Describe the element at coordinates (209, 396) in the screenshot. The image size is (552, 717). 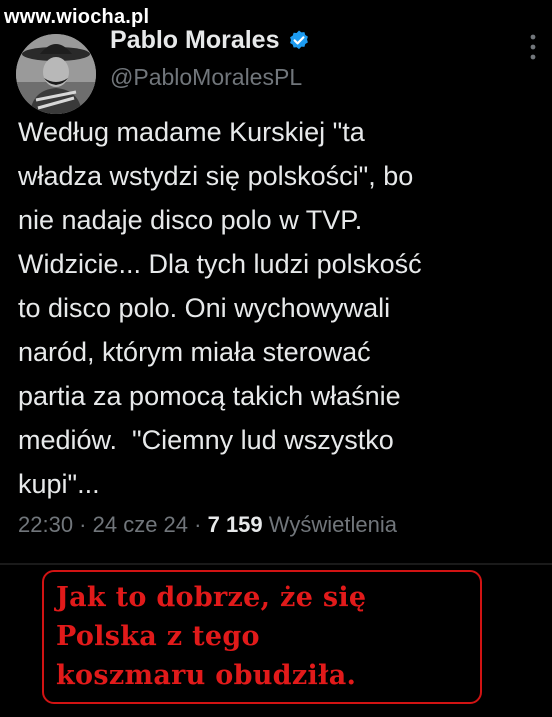
I see `tweet-text-line: partia za pomocą takich właśnie` at that location.